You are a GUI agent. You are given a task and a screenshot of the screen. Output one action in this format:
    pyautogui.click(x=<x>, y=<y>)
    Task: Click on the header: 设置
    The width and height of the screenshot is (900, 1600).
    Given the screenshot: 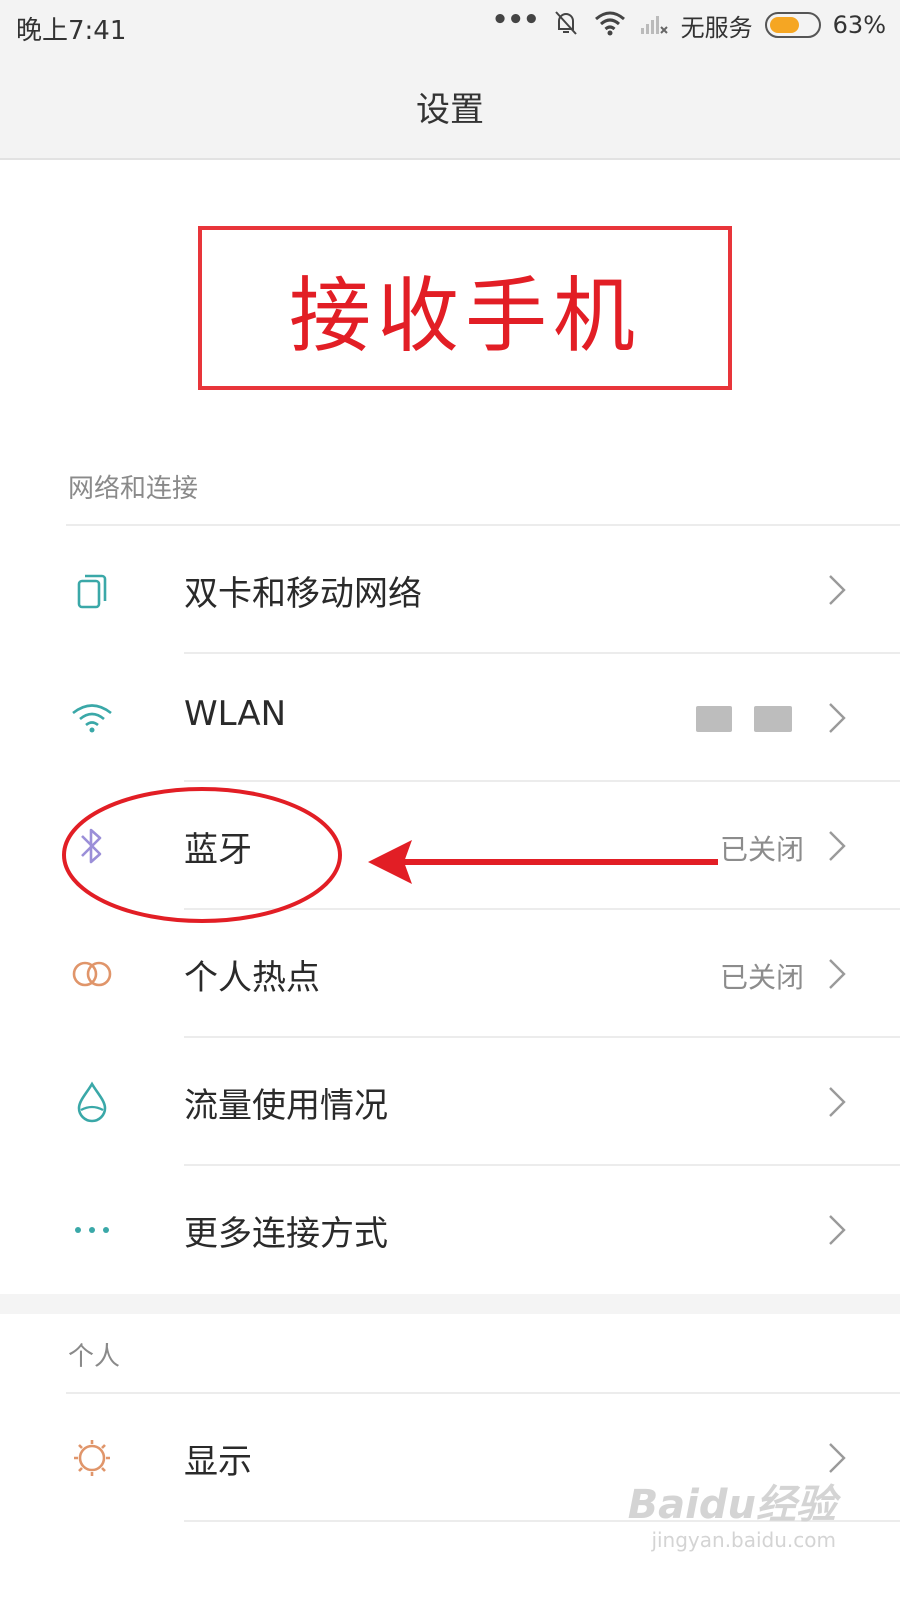 What is the action you would take?
    pyautogui.click(x=450, y=105)
    